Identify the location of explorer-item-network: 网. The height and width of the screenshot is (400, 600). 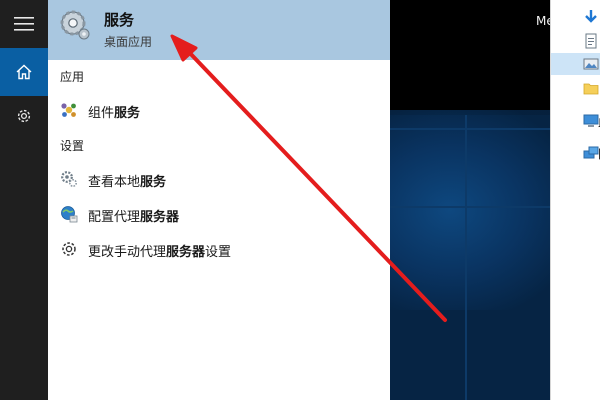
(575, 153).